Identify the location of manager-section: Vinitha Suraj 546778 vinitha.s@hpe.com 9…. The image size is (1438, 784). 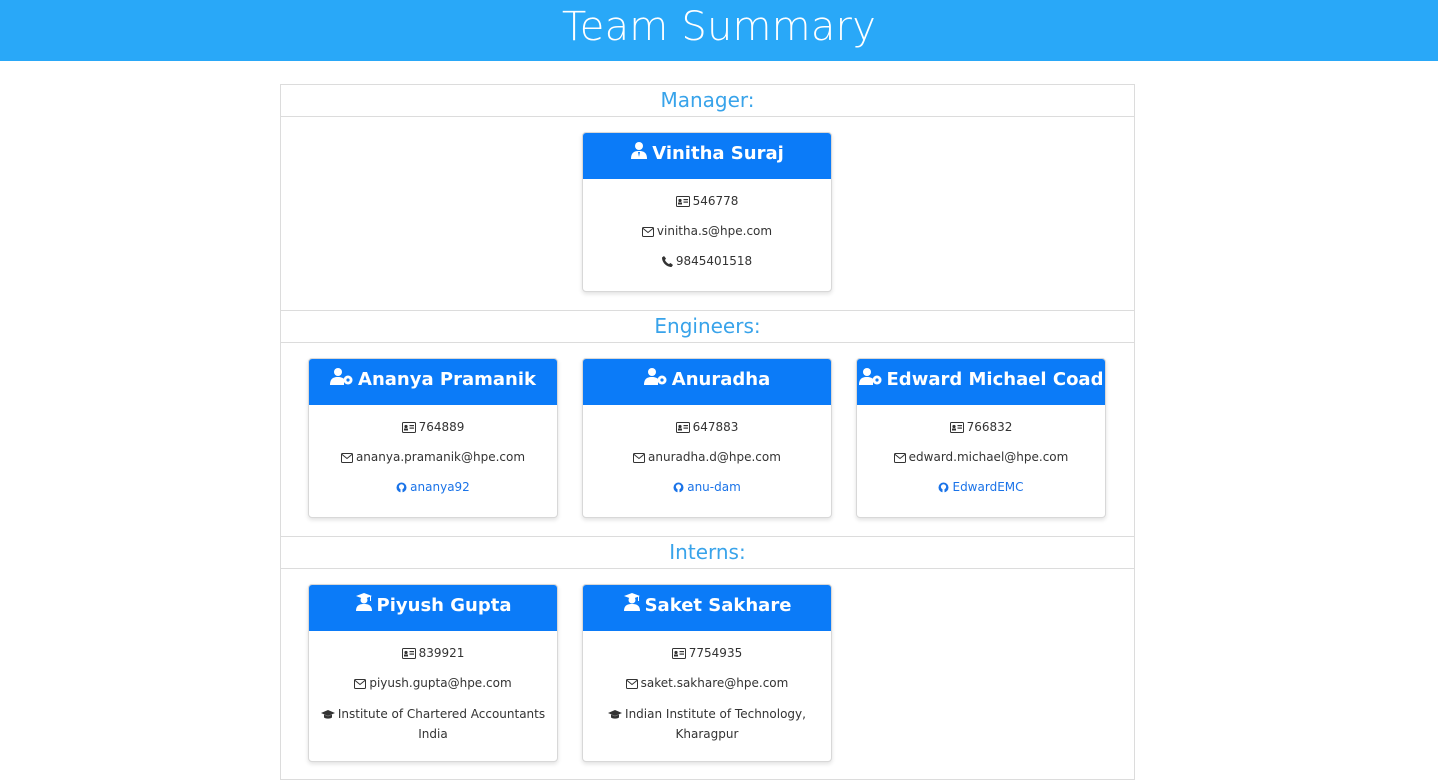
(707, 214).